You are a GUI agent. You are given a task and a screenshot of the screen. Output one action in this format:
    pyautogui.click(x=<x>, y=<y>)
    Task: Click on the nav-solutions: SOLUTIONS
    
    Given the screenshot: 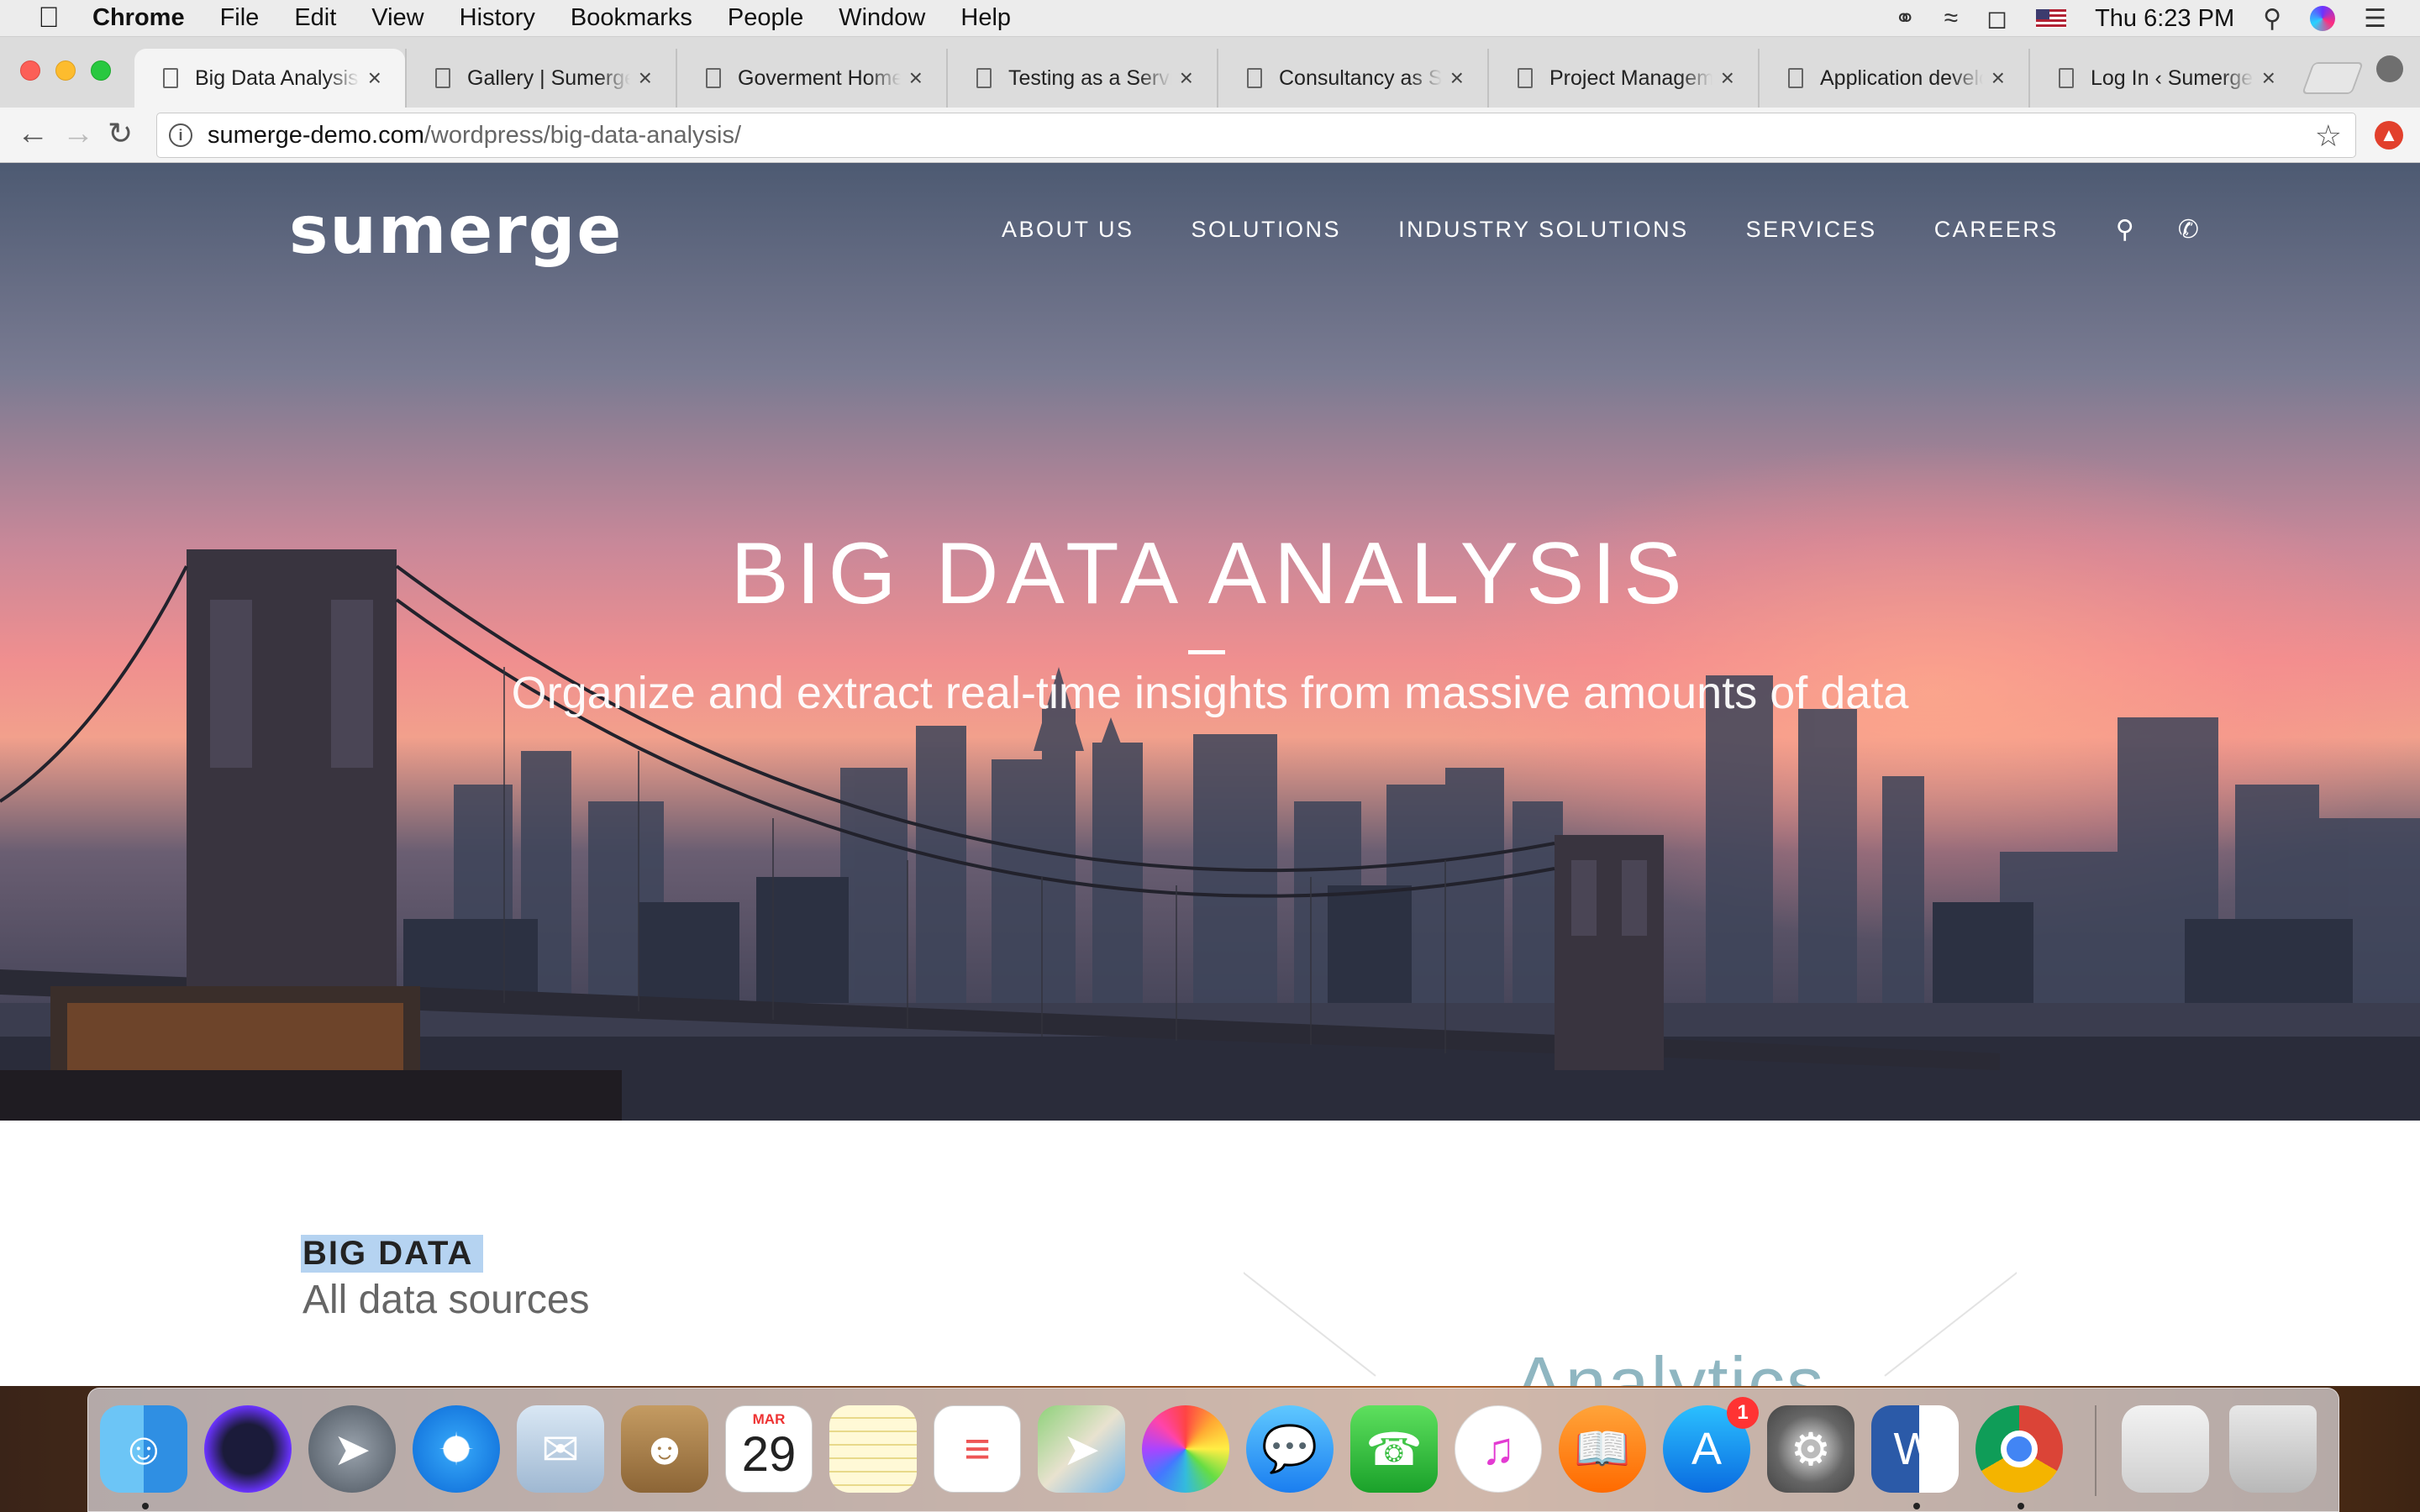 What is the action you would take?
    pyautogui.click(x=1267, y=230)
    